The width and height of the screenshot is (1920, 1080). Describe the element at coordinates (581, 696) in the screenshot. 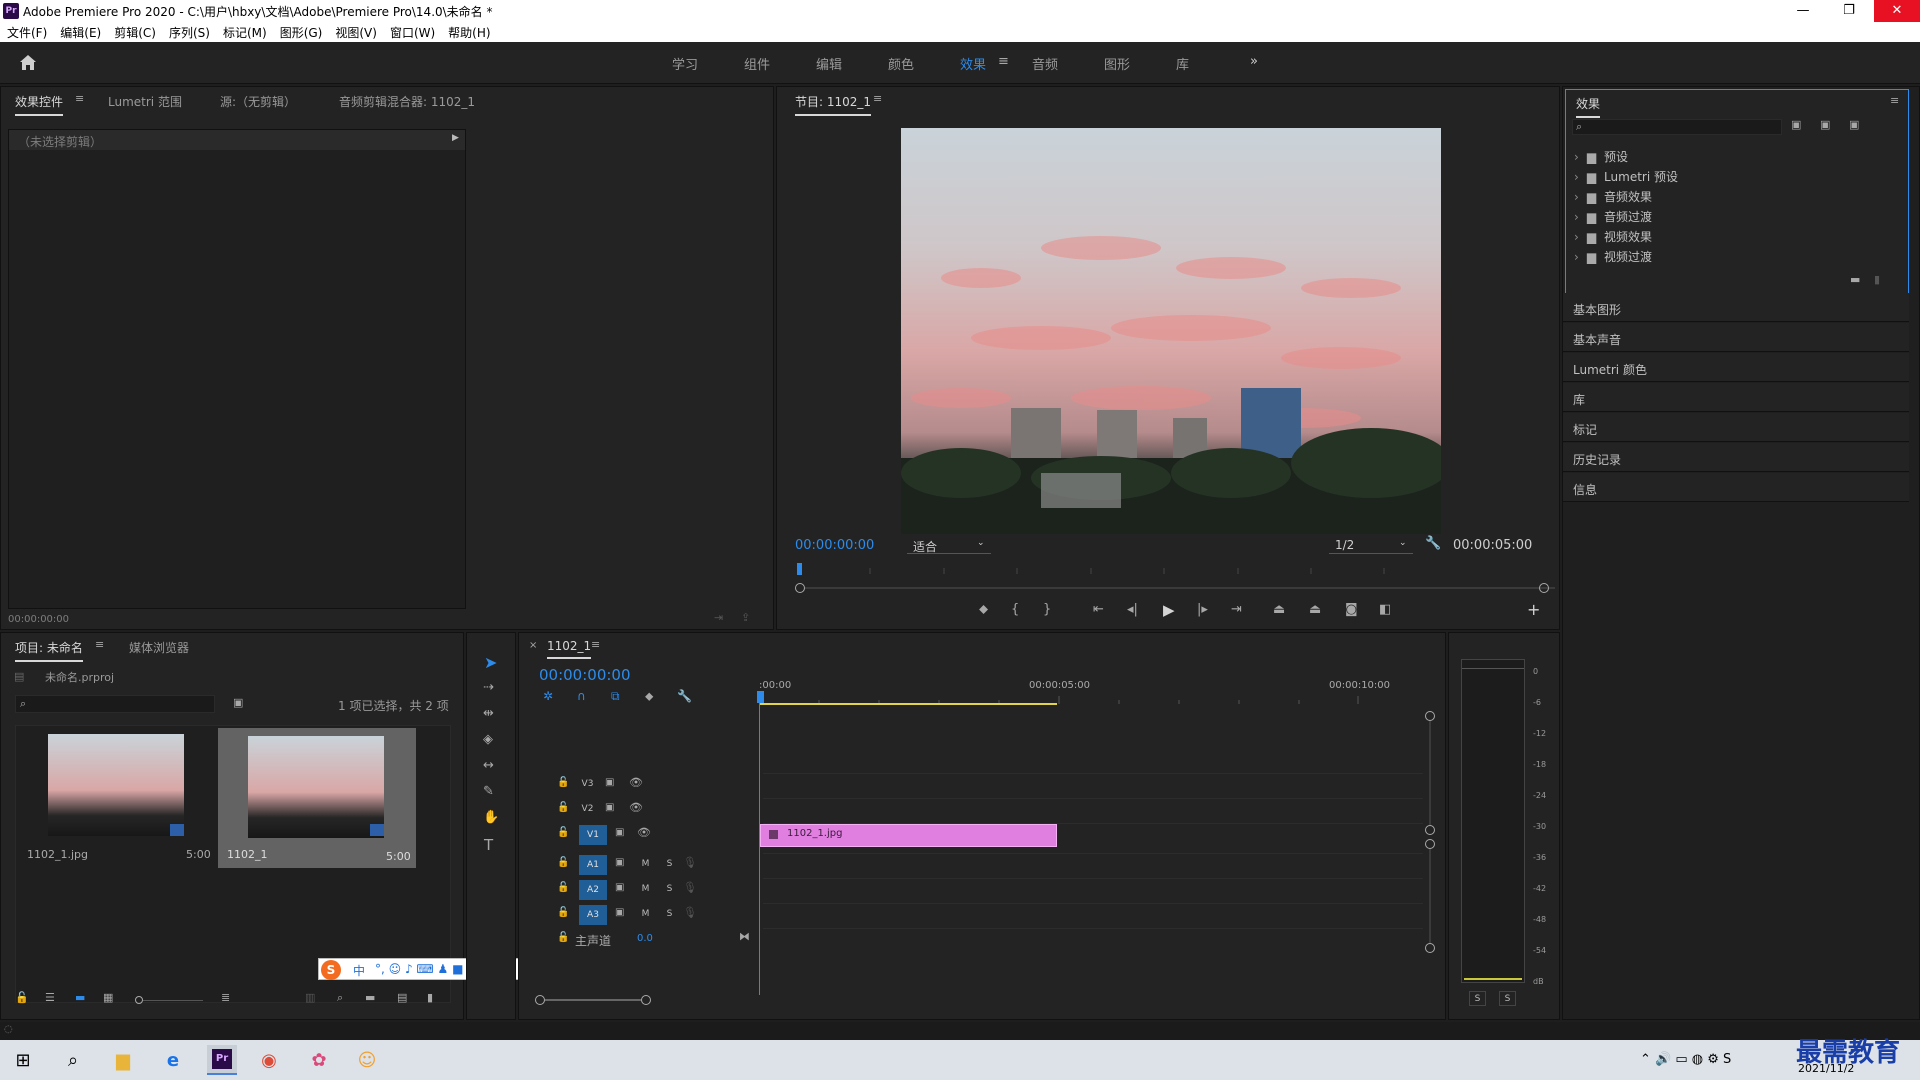

I see `snap-icon: ∩` at that location.